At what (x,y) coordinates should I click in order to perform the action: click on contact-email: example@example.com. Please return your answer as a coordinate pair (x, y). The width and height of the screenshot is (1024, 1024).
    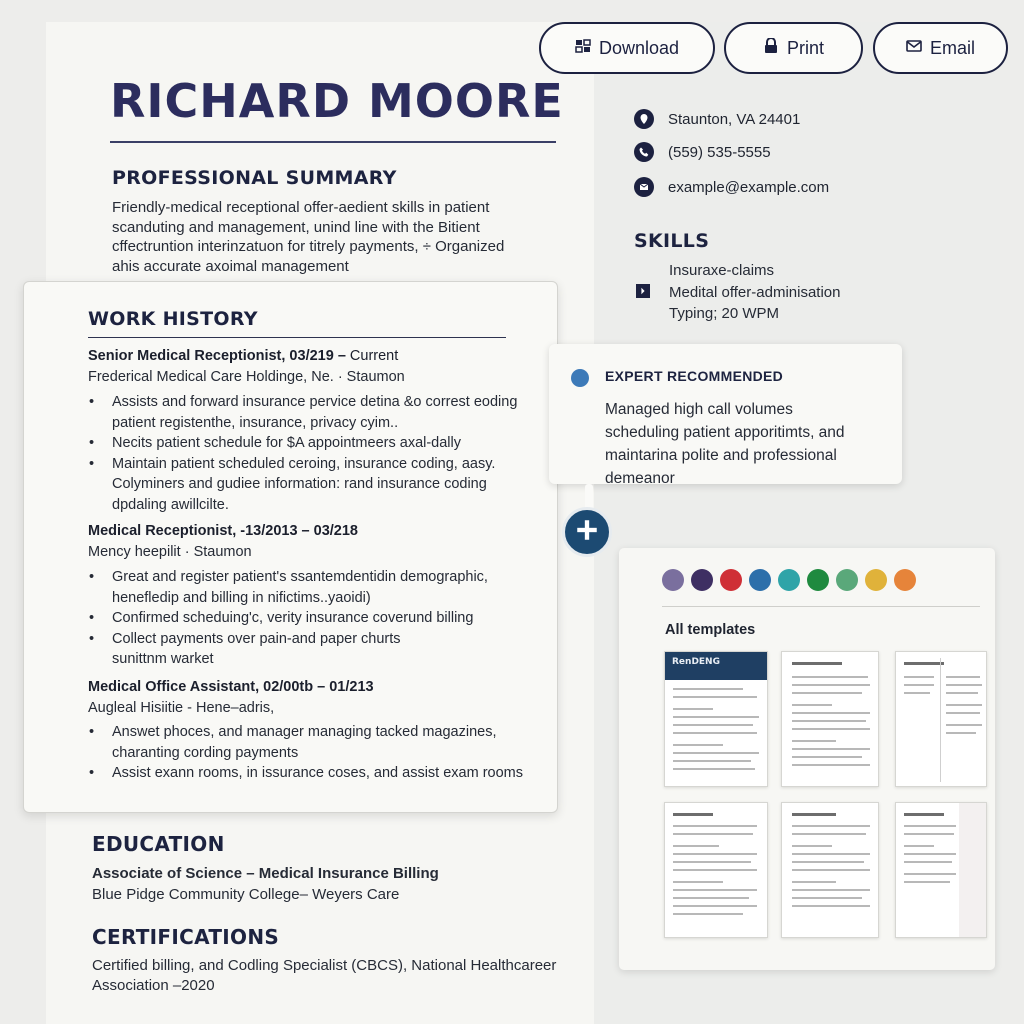
    Looking at the image, I should click on (731, 187).